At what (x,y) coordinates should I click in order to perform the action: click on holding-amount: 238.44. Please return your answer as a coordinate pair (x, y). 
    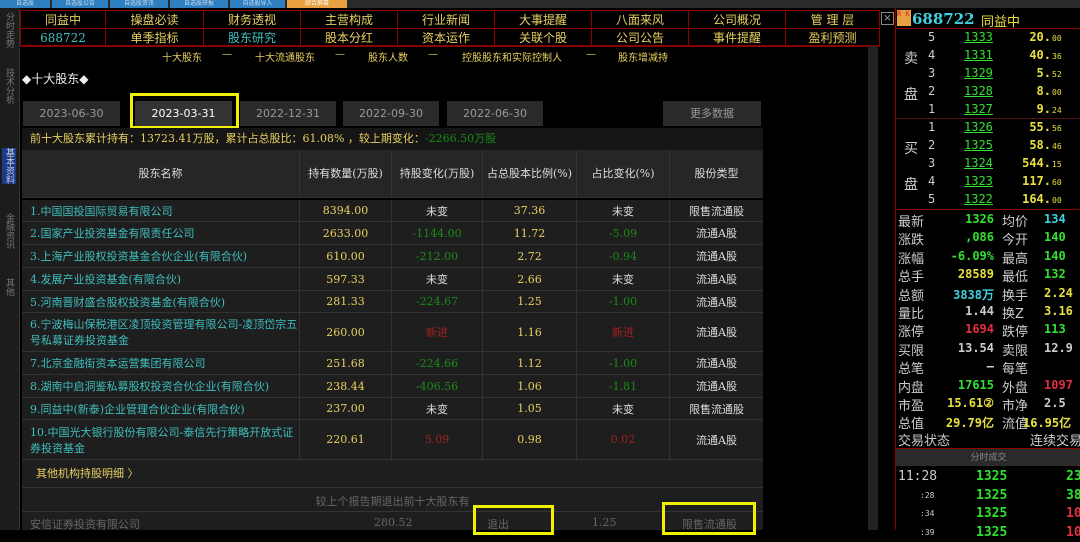
    Looking at the image, I should click on (346, 386).